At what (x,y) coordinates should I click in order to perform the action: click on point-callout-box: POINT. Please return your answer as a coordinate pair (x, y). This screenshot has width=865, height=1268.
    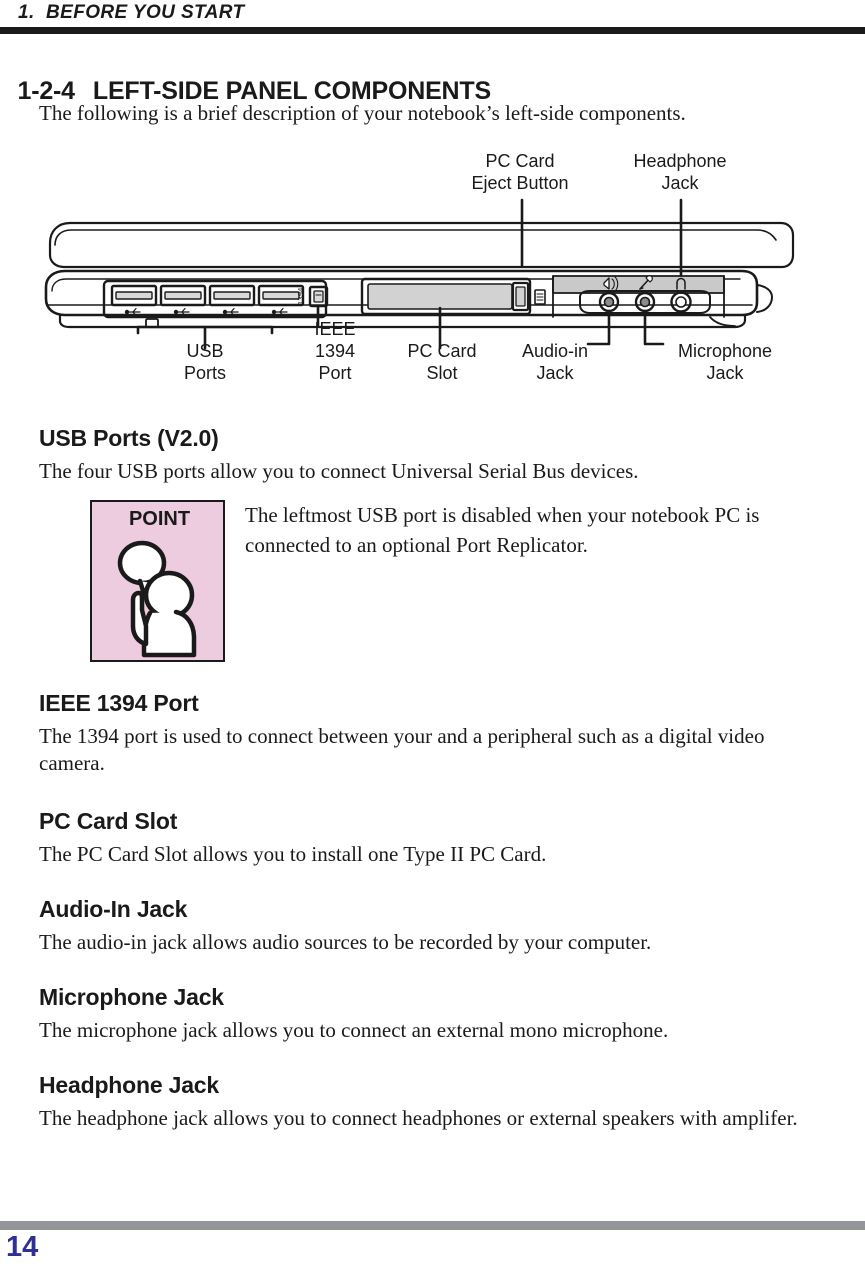
    Looking at the image, I should click on (157, 581).